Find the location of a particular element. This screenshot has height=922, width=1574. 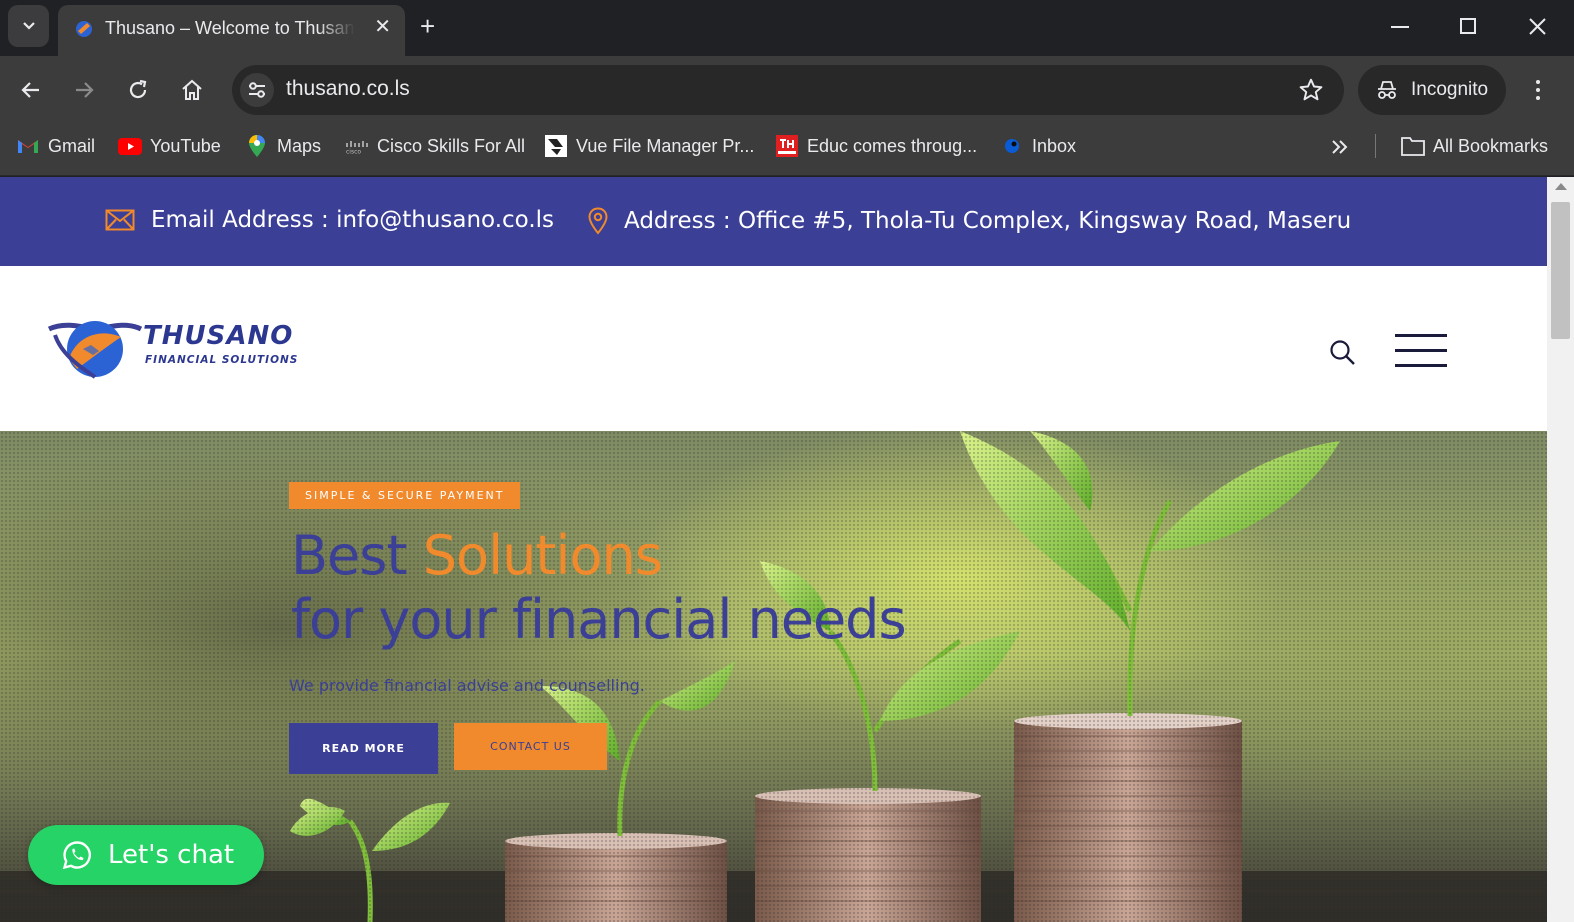

bookmark-cisco: cisco Cisco Skills For All is located at coordinates (435, 146).